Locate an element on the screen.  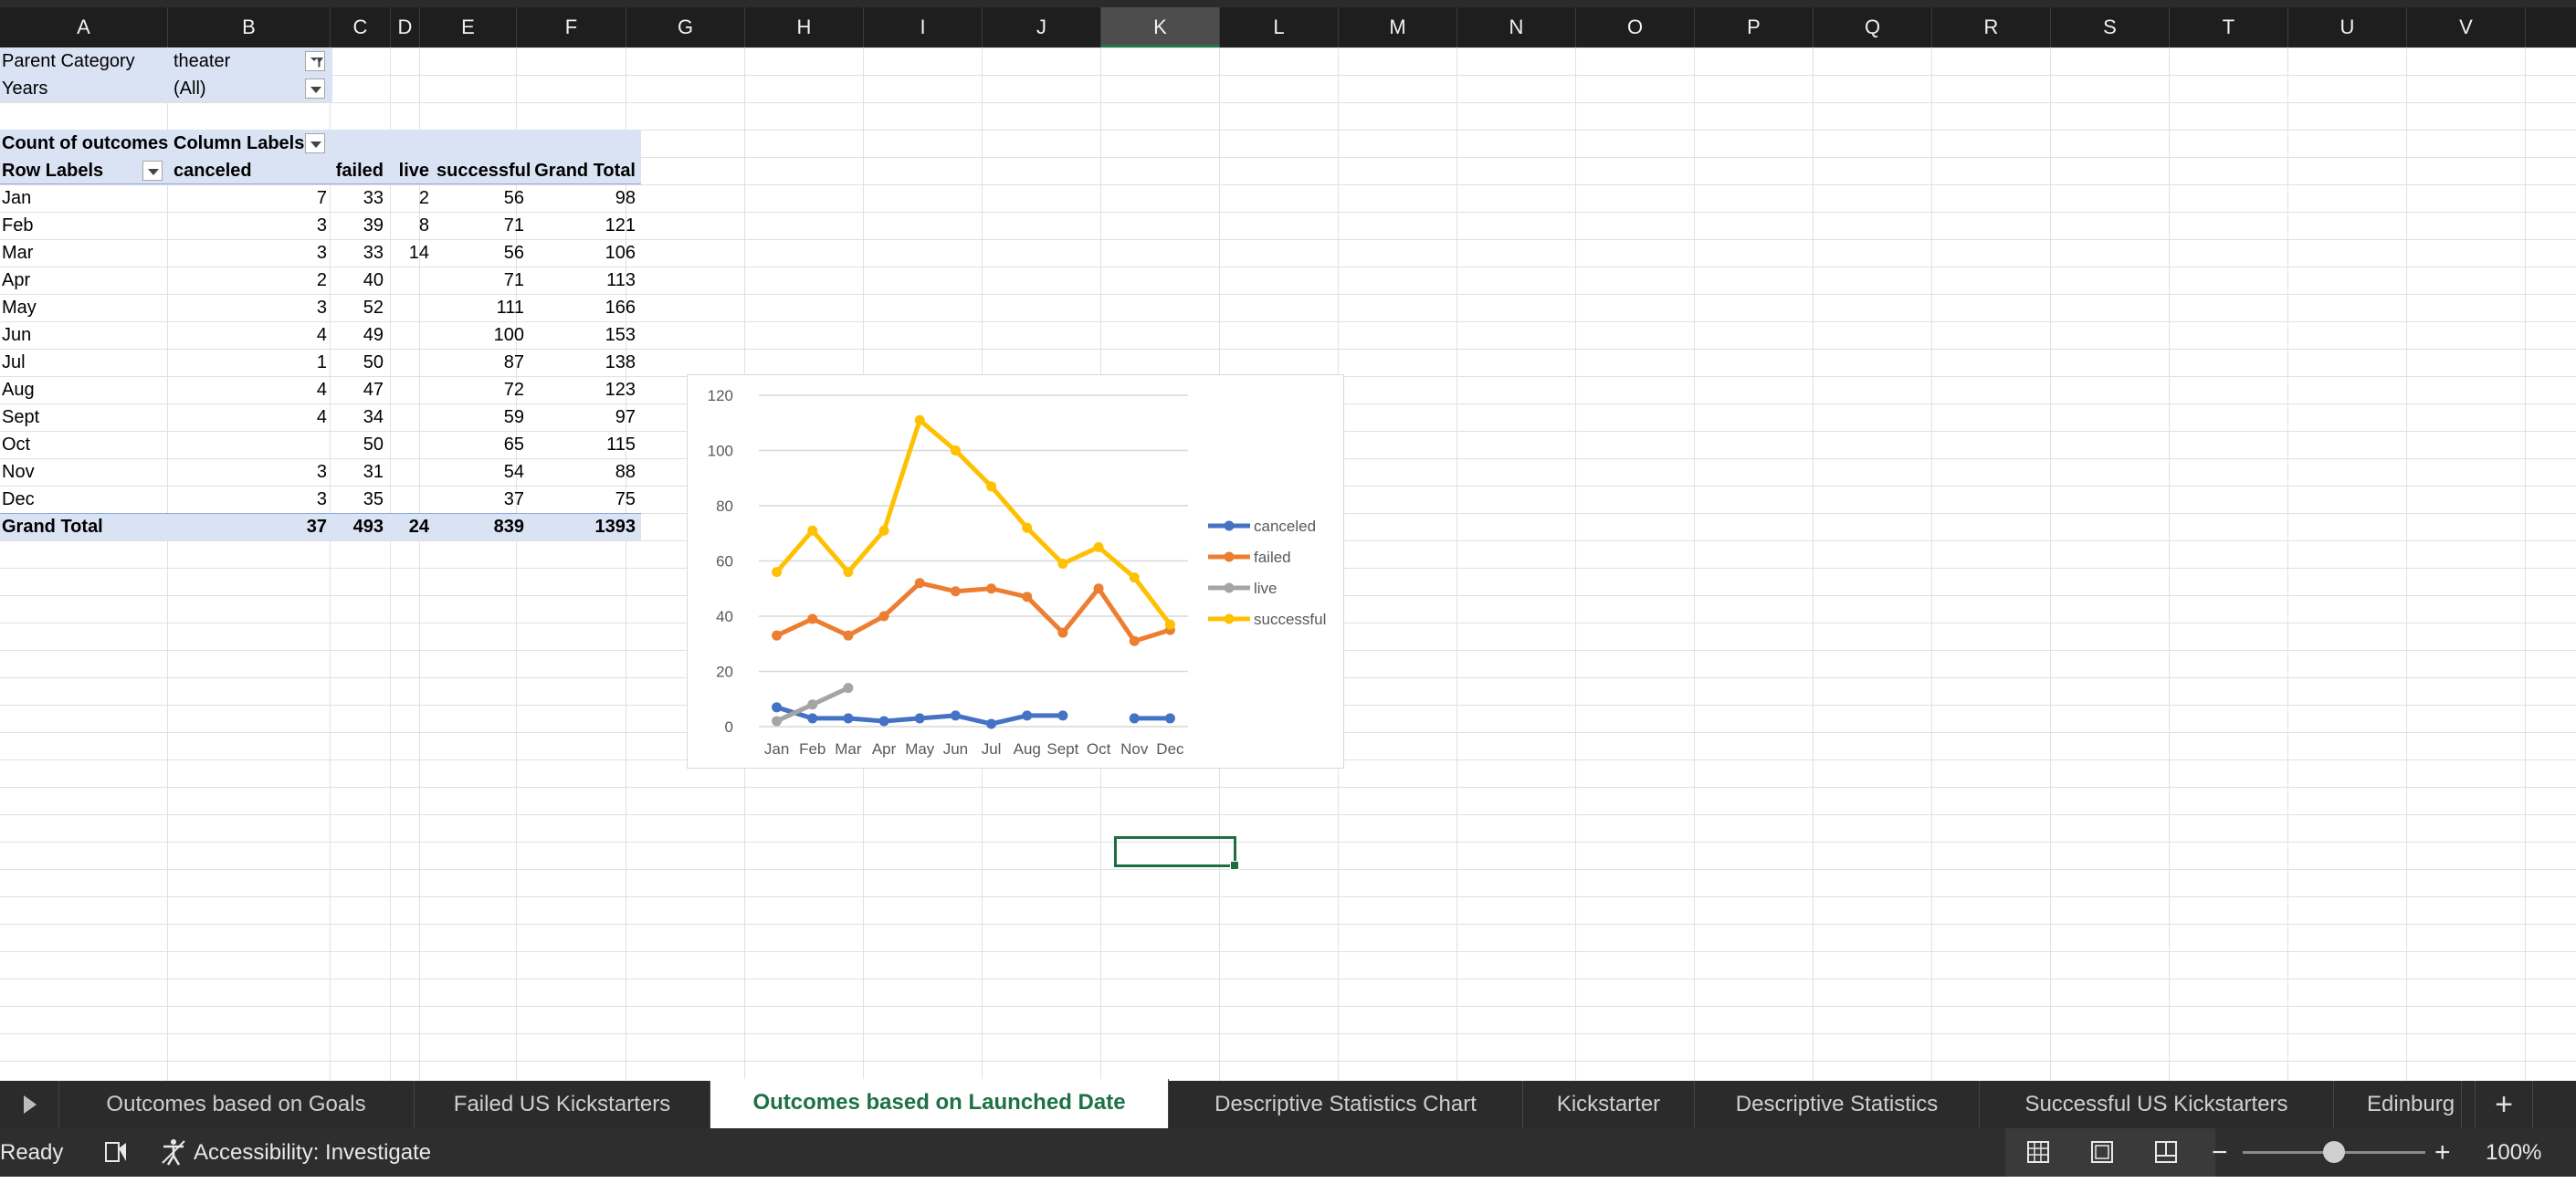
pivot-cell-label: Feb is located at coordinates (17, 225).